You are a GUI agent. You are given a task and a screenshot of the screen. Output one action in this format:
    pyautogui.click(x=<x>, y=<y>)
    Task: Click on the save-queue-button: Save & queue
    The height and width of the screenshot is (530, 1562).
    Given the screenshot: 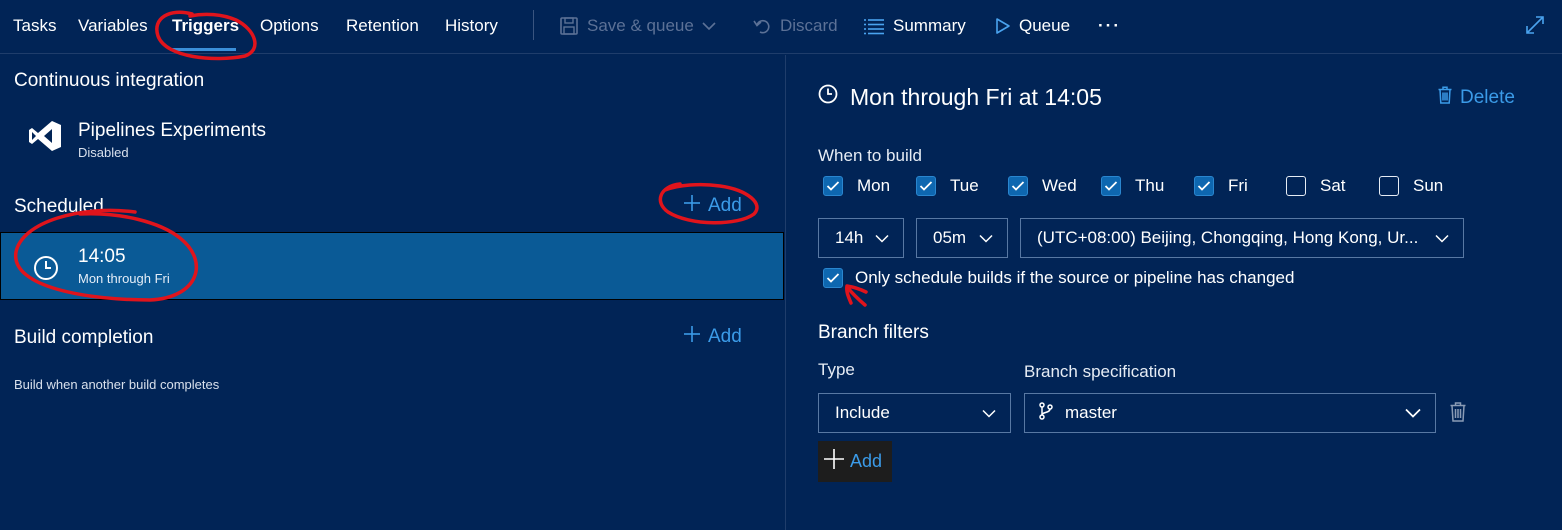 What is the action you would take?
    pyautogui.click(x=637, y=26)
    